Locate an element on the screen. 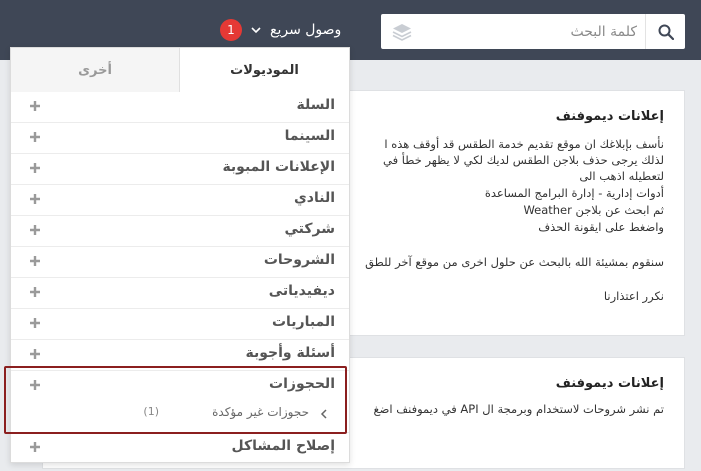  layers-icon is located at coordinates (402, 32).